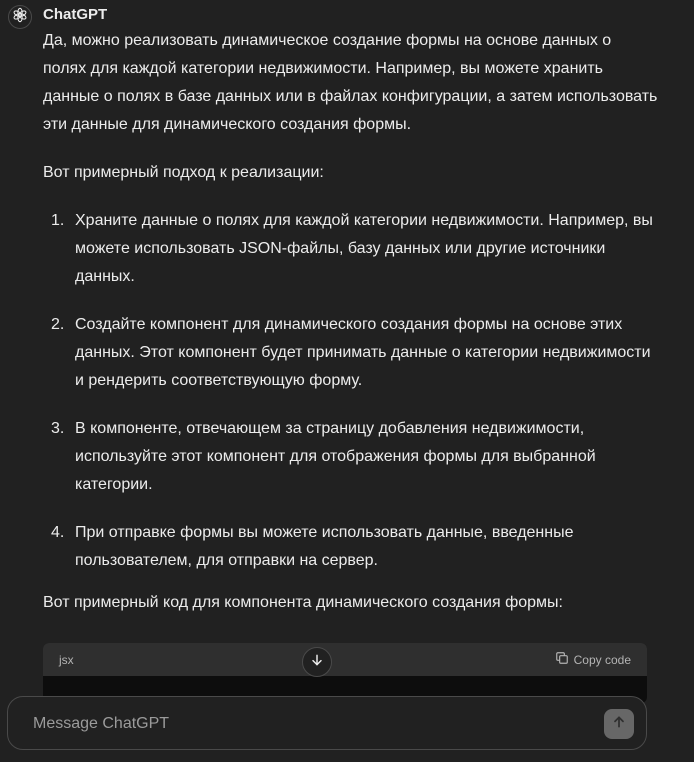  I want to click on scroll-to-bottom-button, so click(317, 662).